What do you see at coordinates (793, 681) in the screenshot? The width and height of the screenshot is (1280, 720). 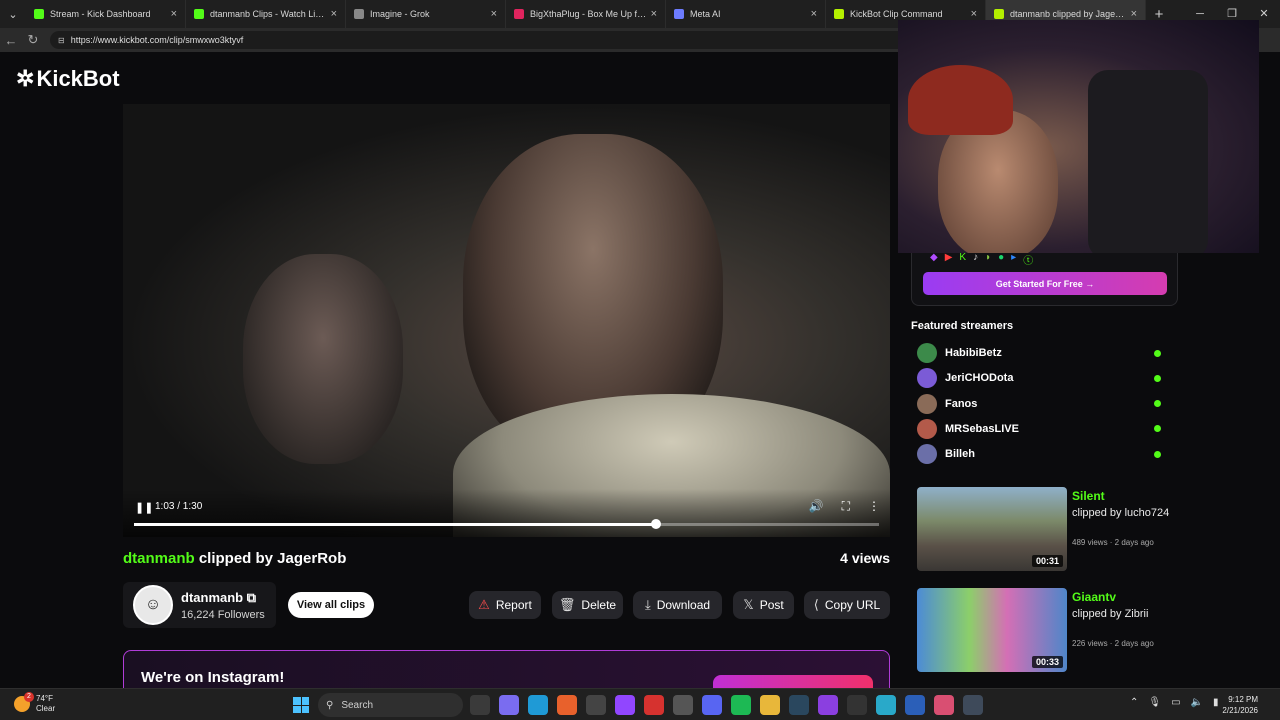 I see `instagram-follow-button` at bounding box center [793, 681].